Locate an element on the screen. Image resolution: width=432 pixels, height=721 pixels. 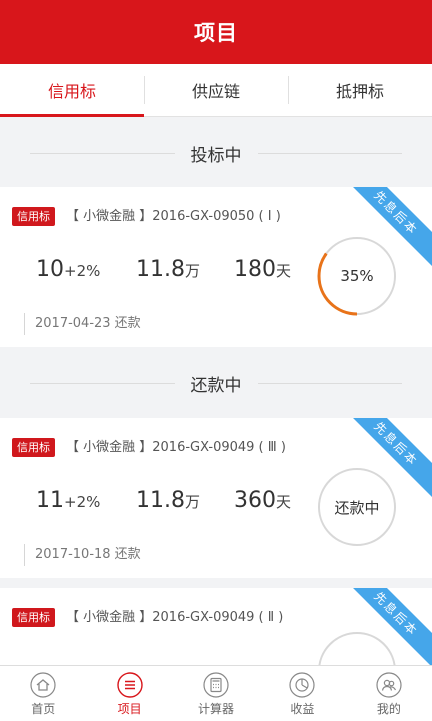
page-title: 项目 is located at coordinates (216, 33).